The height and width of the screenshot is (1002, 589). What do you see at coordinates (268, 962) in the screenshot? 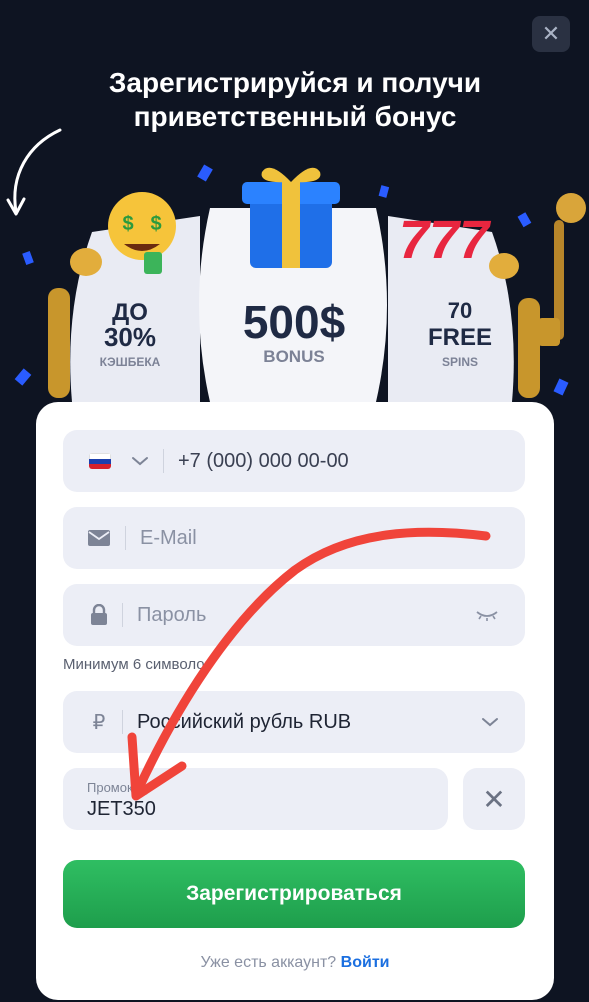
I see `login-prompt-text: Уже есть аккаунт?` at bounding box center [268, 962].